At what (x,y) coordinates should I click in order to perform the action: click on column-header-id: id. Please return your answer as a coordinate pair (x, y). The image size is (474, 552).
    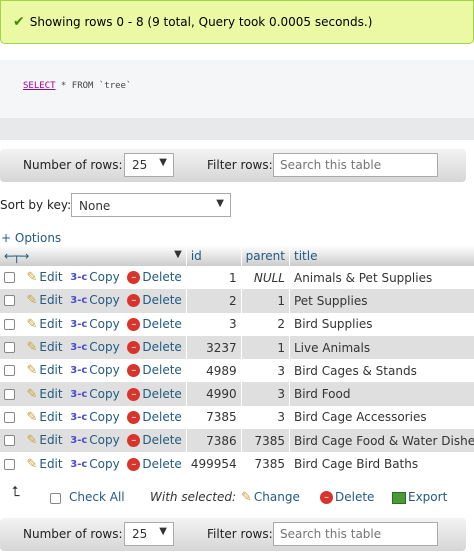
    Looking at the image, I should click on (214, 255).